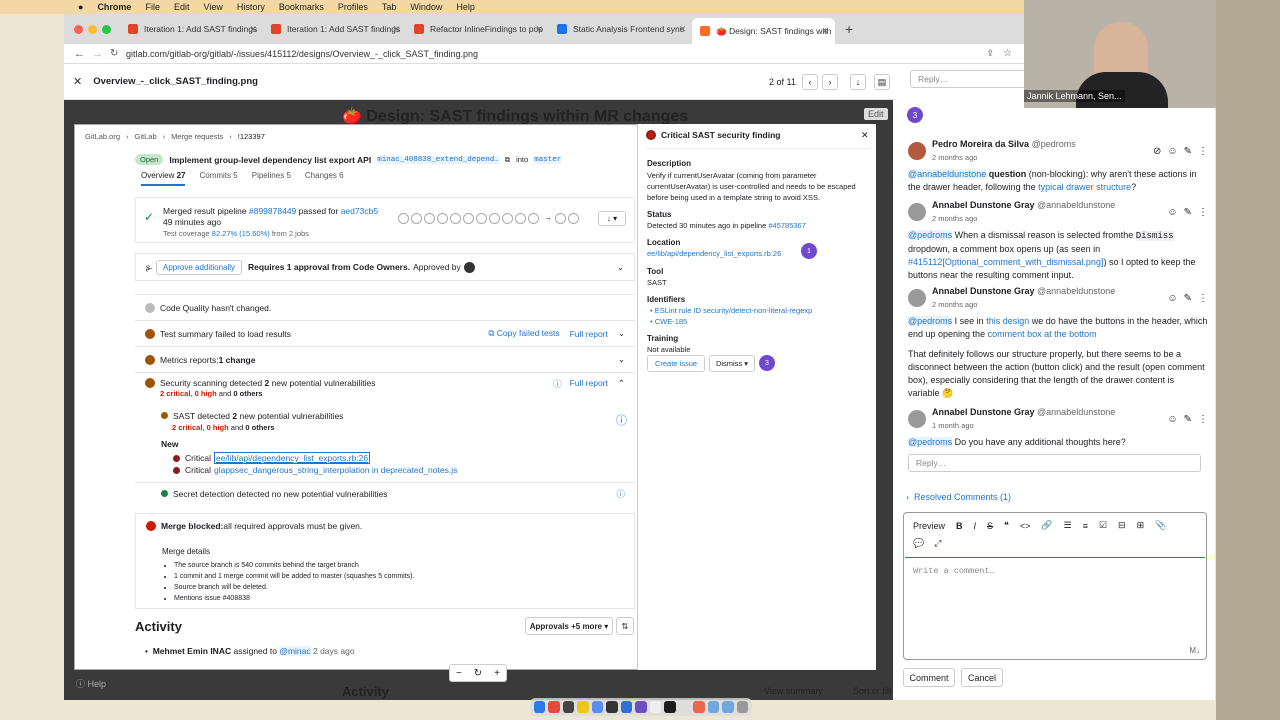 The height and width of the screenshot is (720, 1280). Describe the element at coordinates (620, 29) in the screenshot. I see `browser-tab: Static Analysis Frontend sync ✕` at that location.